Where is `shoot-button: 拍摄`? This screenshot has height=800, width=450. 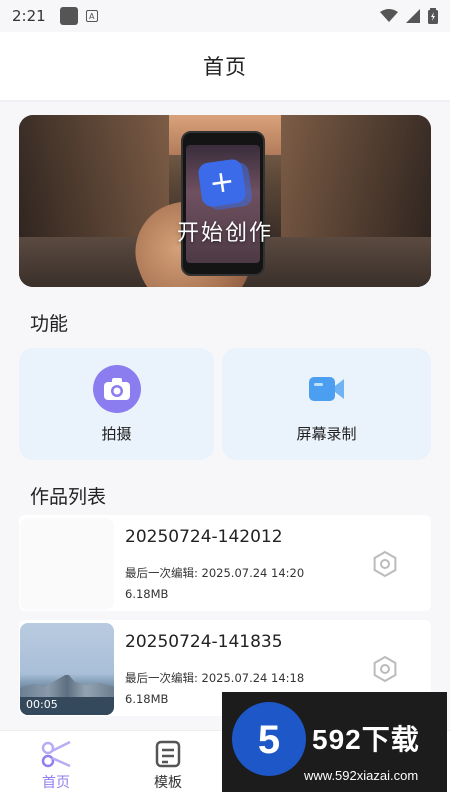
shoot-button: 拍摄 is located at coordinates (116, 404).